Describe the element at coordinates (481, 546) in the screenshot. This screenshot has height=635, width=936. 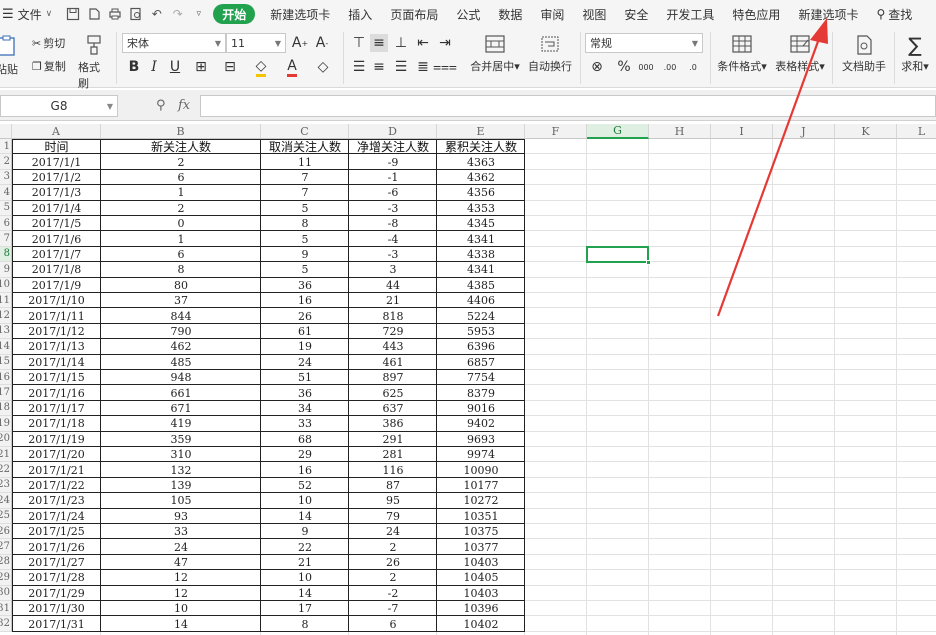
I see `table-cell: 10377` at that location.